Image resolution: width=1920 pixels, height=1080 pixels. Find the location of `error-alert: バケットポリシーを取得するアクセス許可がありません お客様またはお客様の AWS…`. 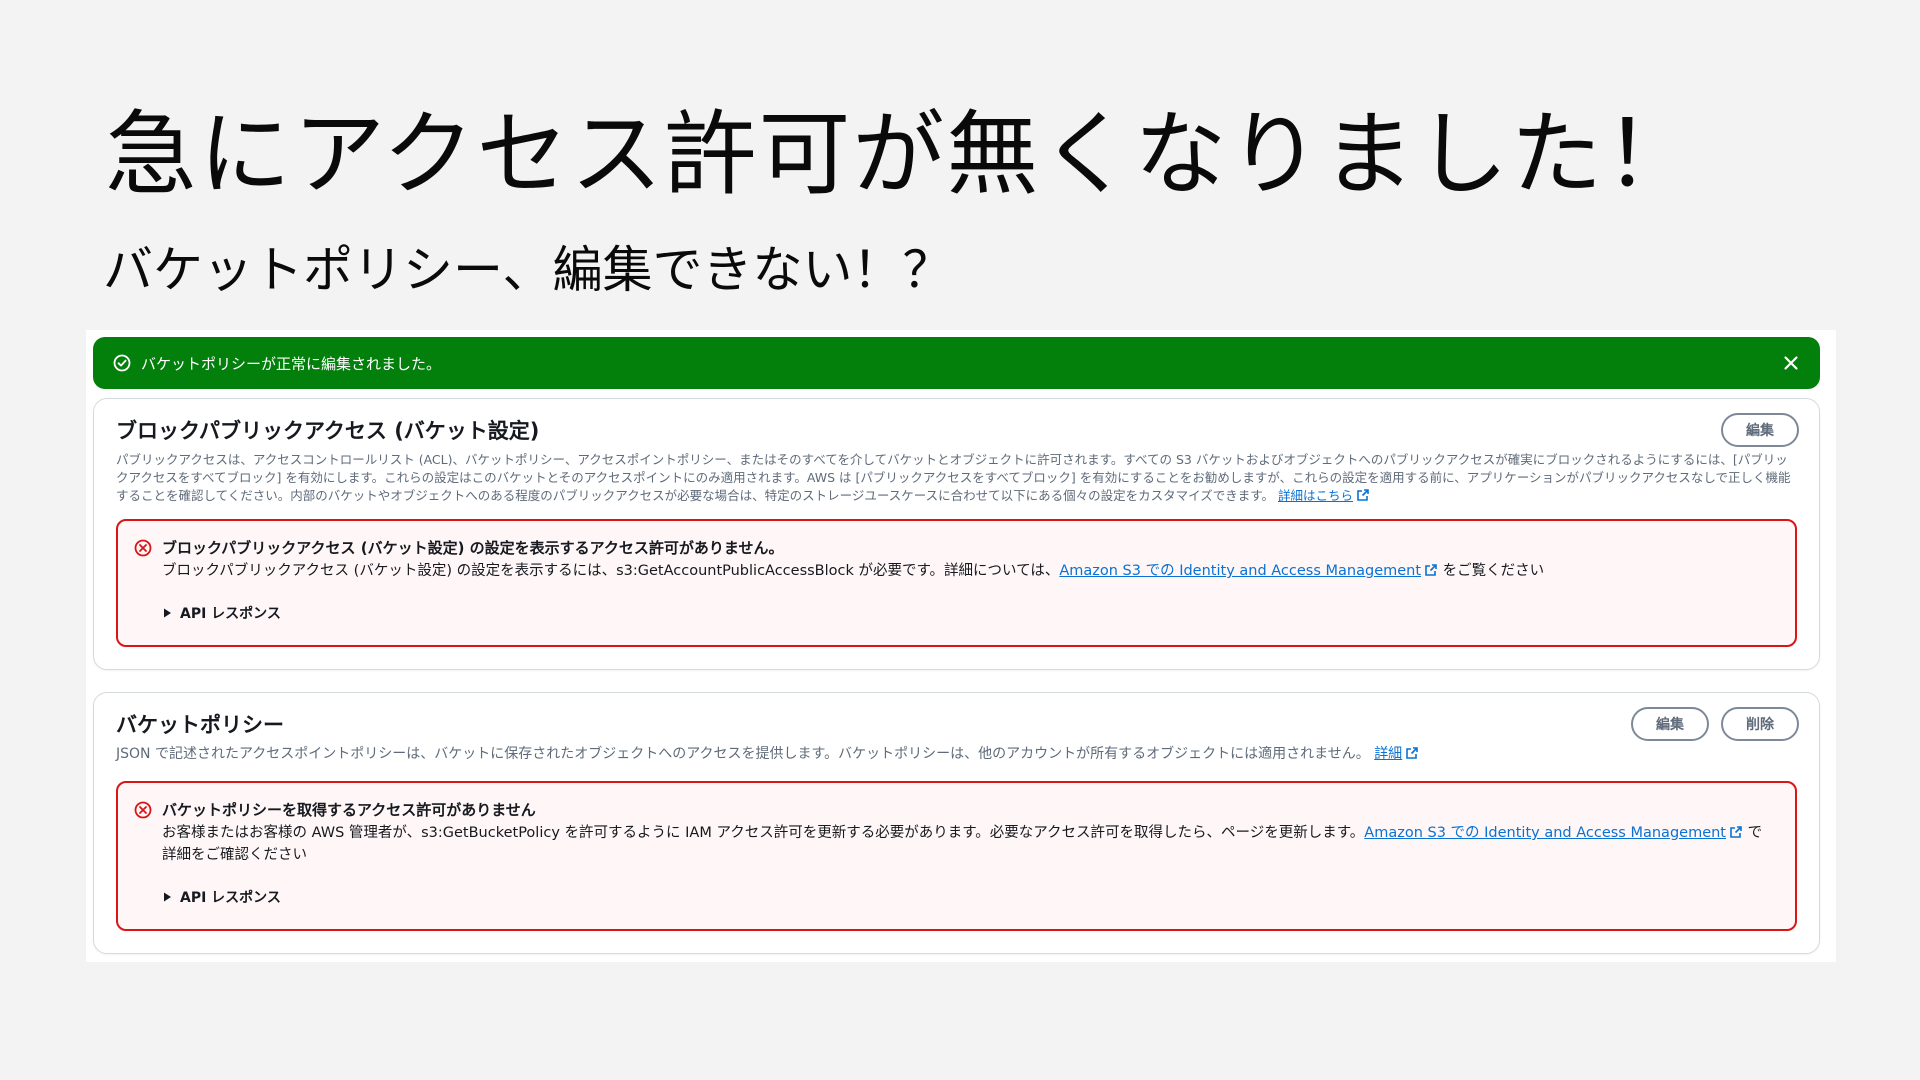

error-alert: バケットポリシーを取得するアクセス許可がありません お客様またはお客様の AWS… is located at coordinates (956, 856).